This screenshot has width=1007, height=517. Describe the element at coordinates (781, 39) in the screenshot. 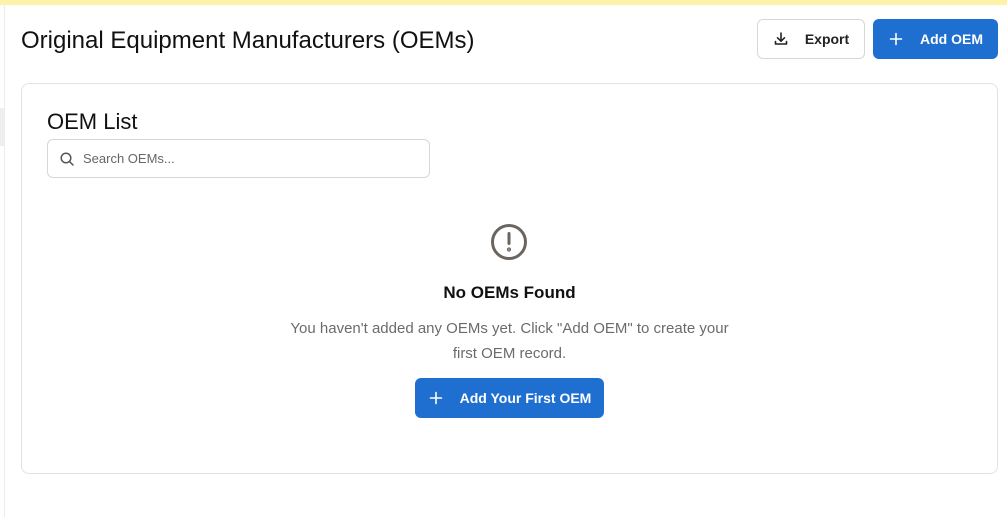

I see `download-icon` at that location.